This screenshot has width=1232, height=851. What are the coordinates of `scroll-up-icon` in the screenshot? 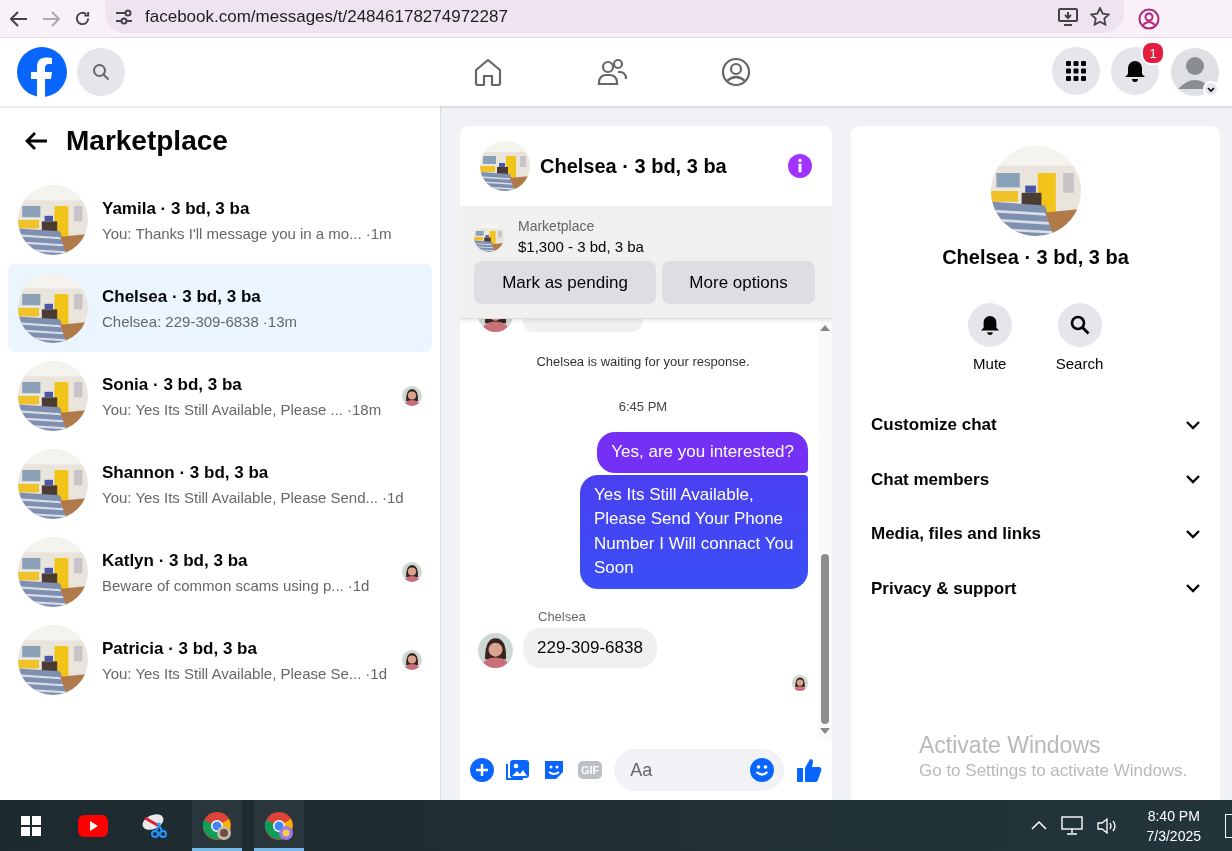 It's located at (825, 328).